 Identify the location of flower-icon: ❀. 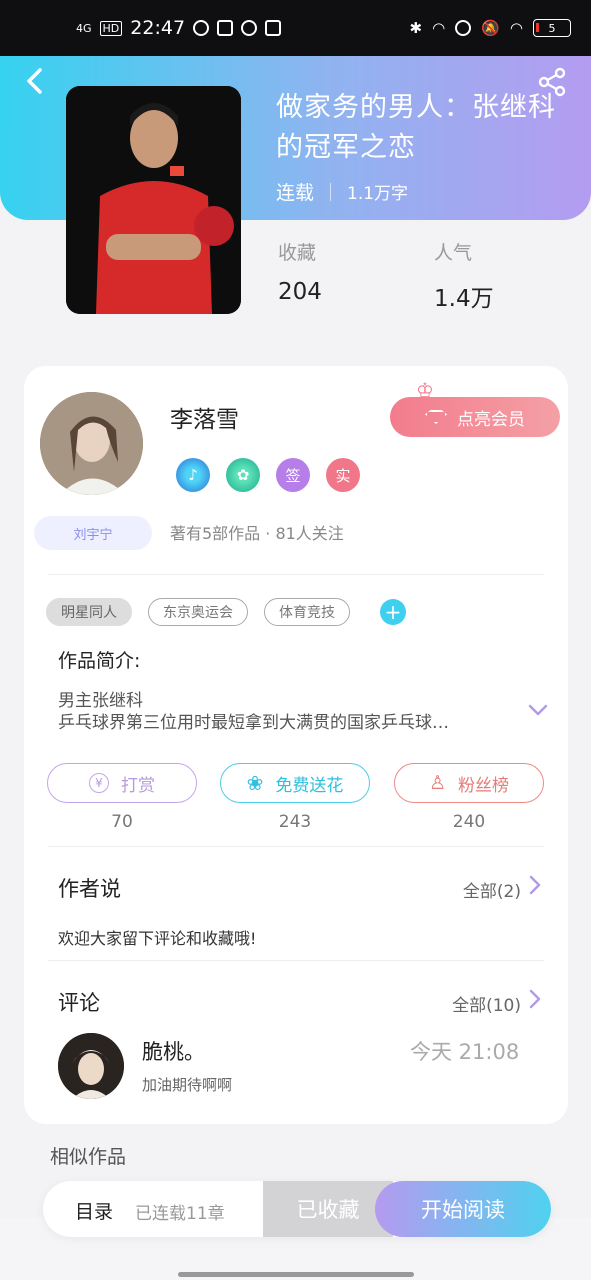
(255, 783).